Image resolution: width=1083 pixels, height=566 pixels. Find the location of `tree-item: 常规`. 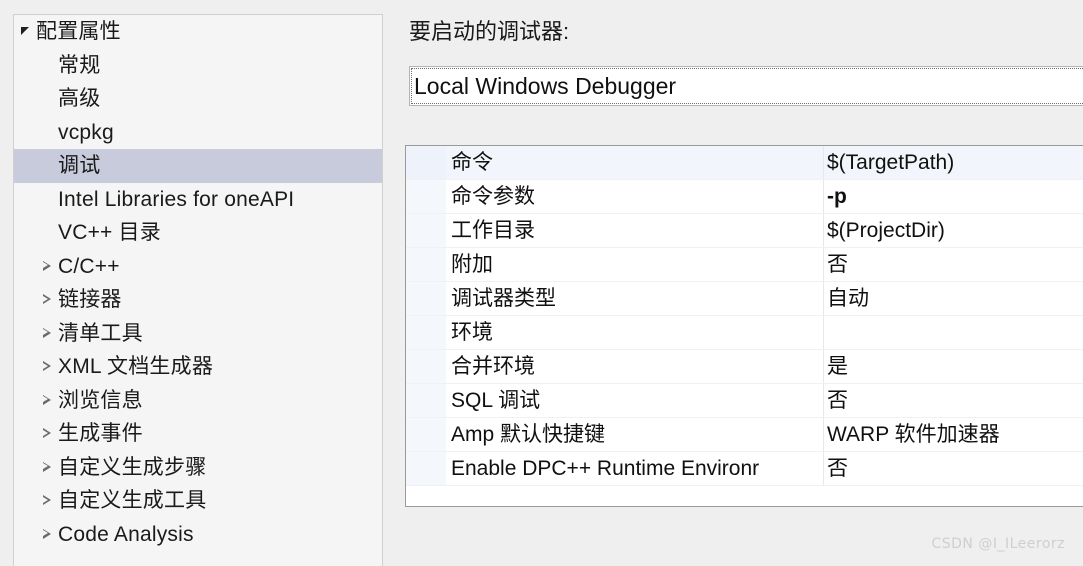

tree-item: 常规 is located at coordinates (198, 66).